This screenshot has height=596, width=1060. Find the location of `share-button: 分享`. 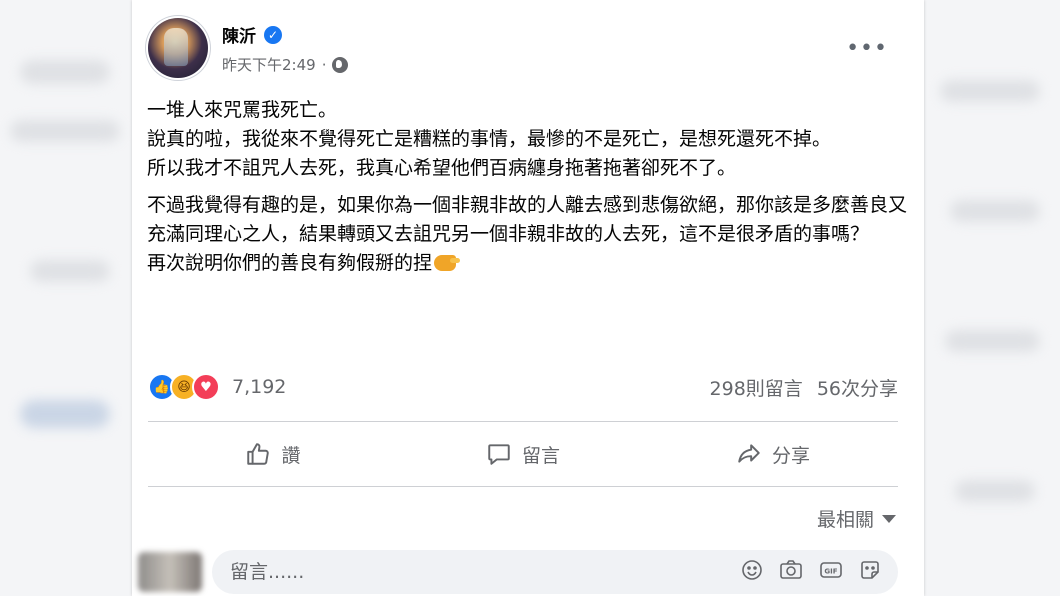

share-button: 分享 is located at coordinates (773, 454).